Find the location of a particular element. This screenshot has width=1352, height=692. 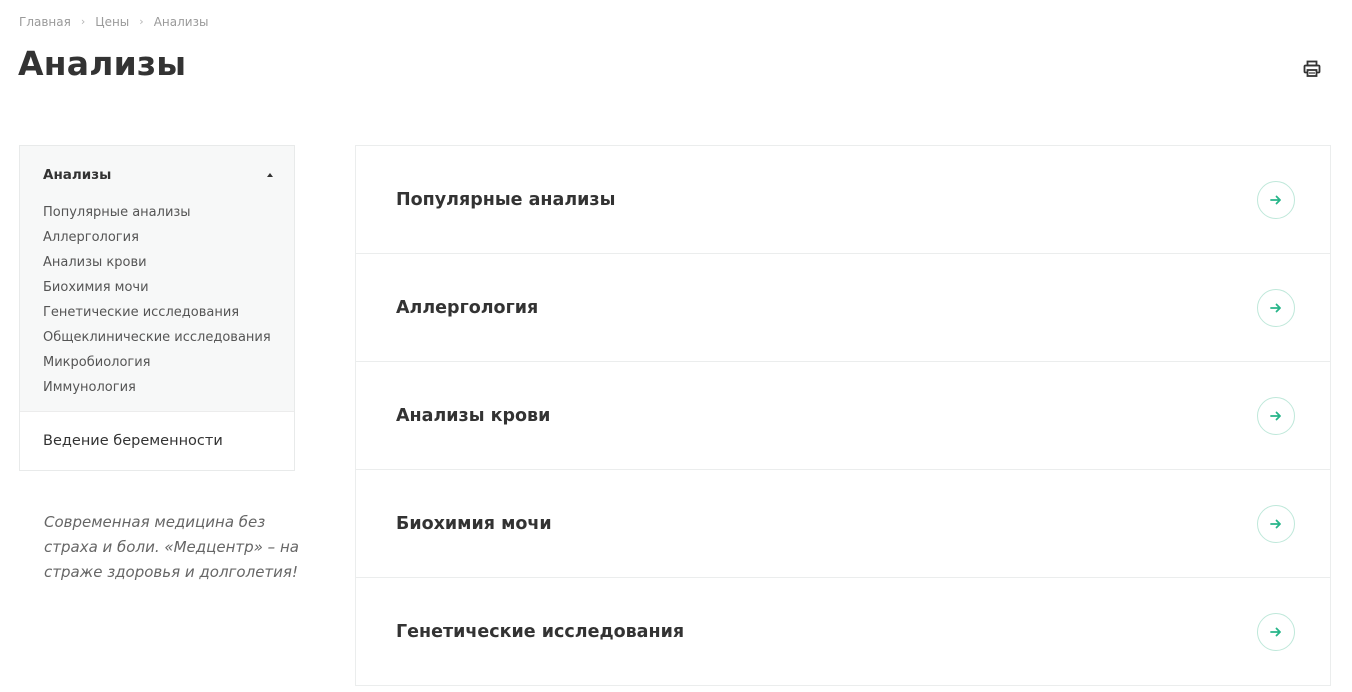

category-card: Аллергология is located at coordinates (843, 307).